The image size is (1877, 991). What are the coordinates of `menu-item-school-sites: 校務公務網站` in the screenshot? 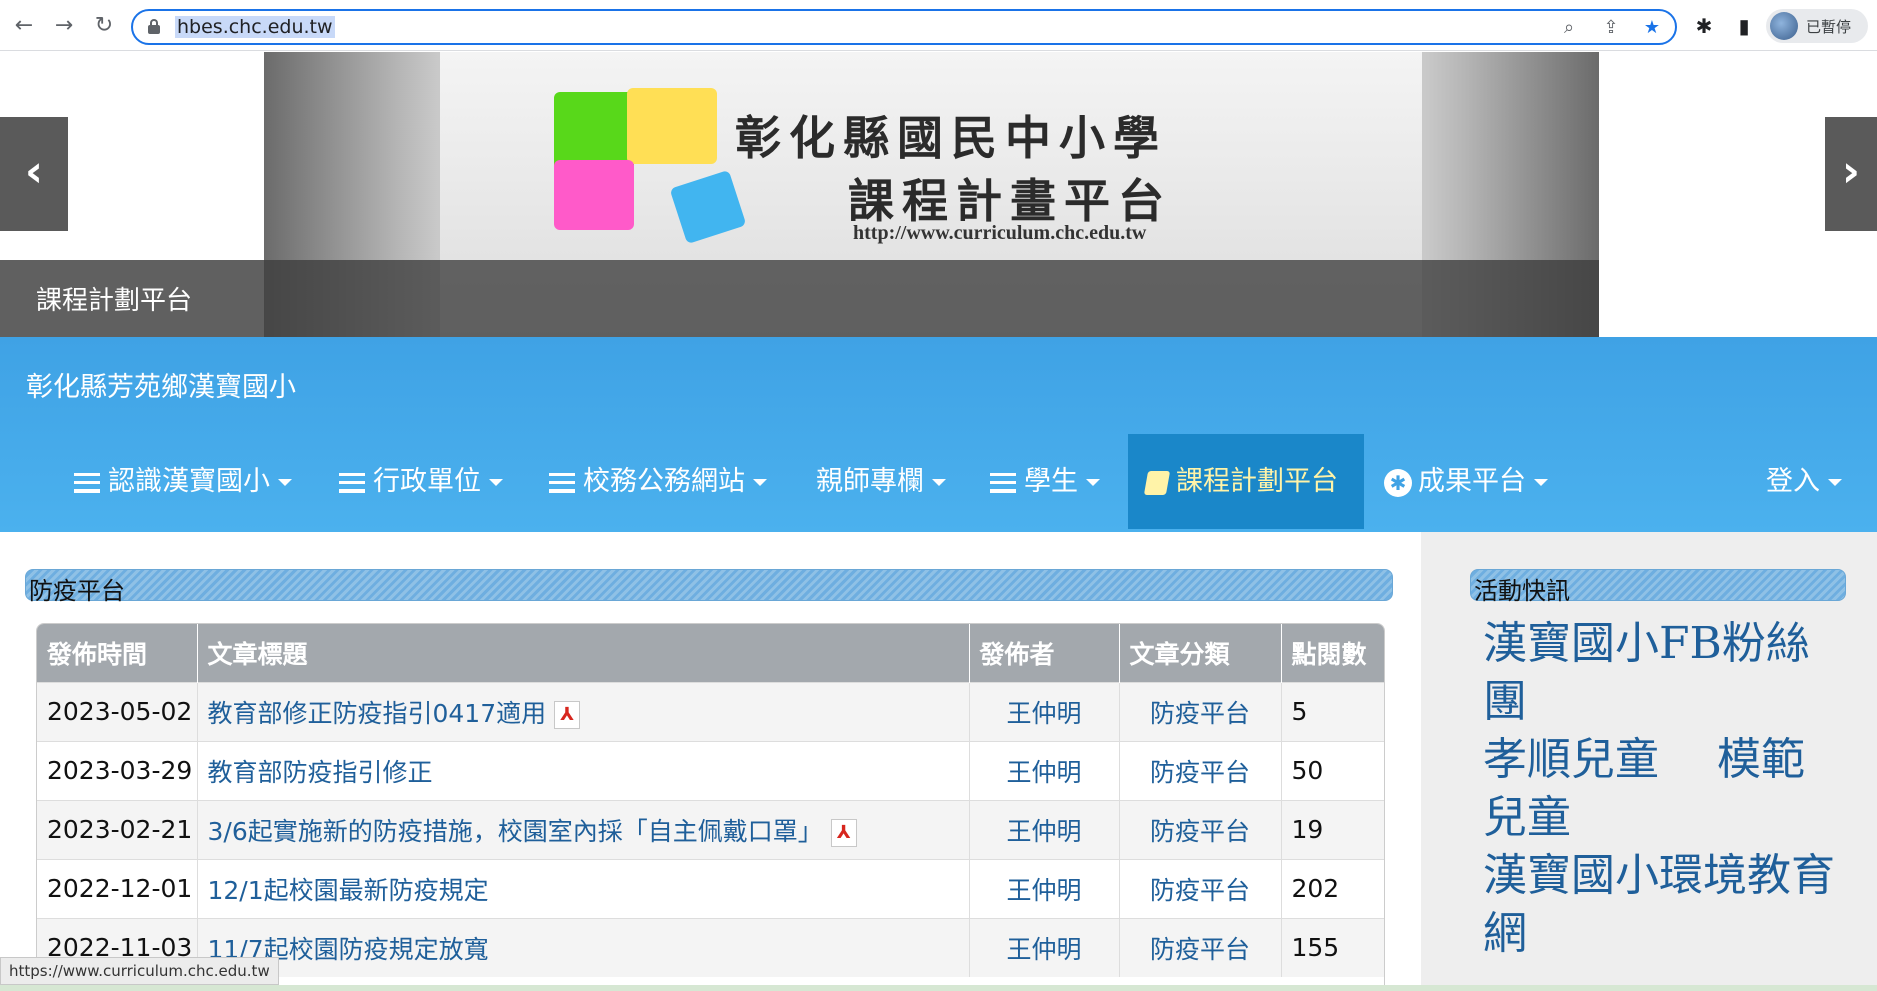 It's located at (658, 481).